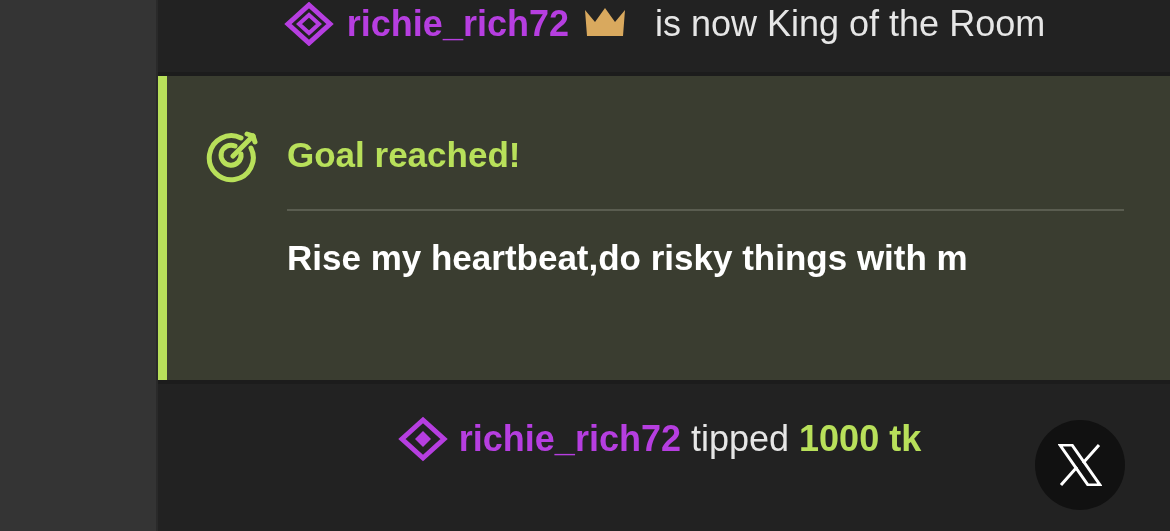 This screenshot has height=531, width=1170. What do you see at coordinates (740, 438) in the screenshot?
I see `tip-action: tipped` at bounding box center [740, 438].